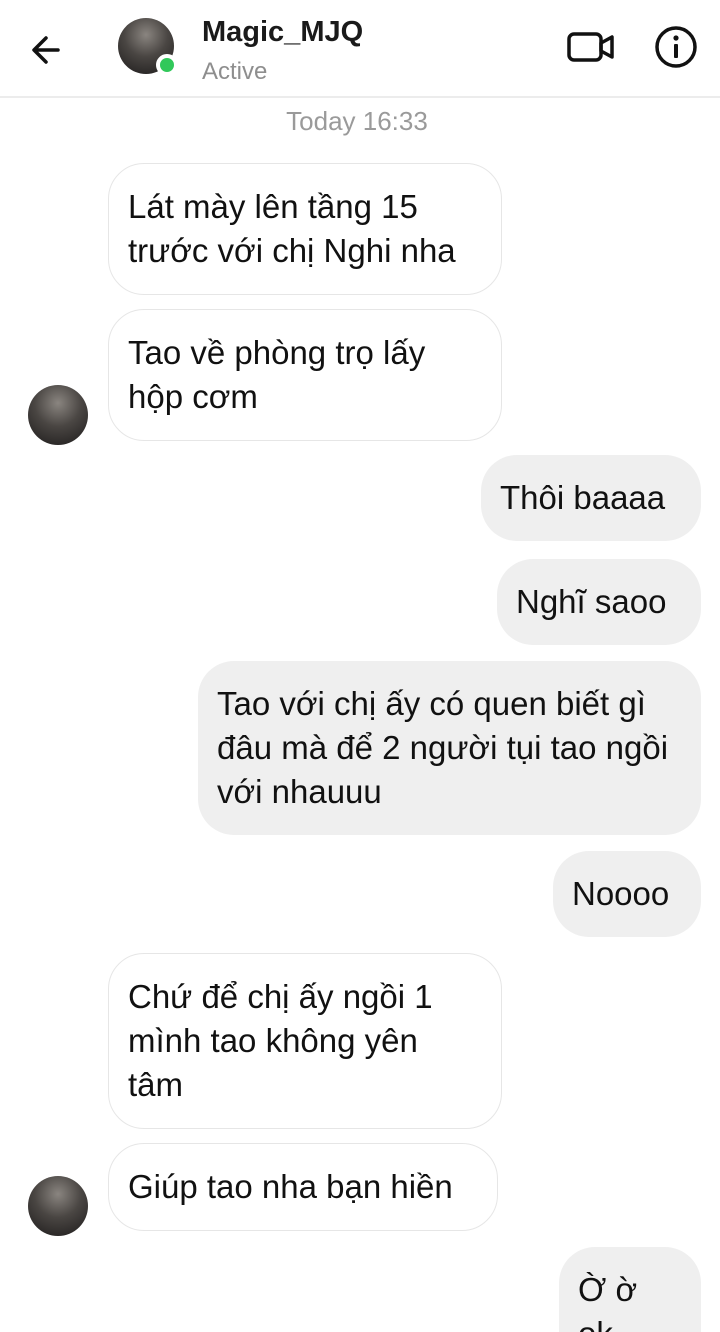 The width and height of the screenshot is (720, 1332). Describe the element at coordinates (676, 47) in the screenshot. I see `info-icon` at that location.